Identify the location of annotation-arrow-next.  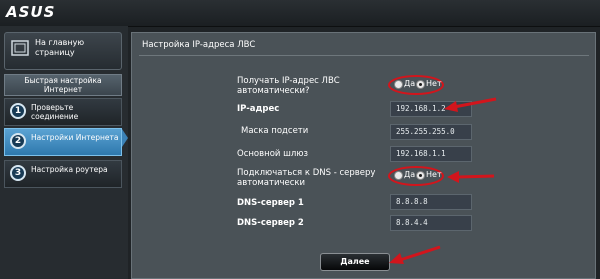
(415, 254).